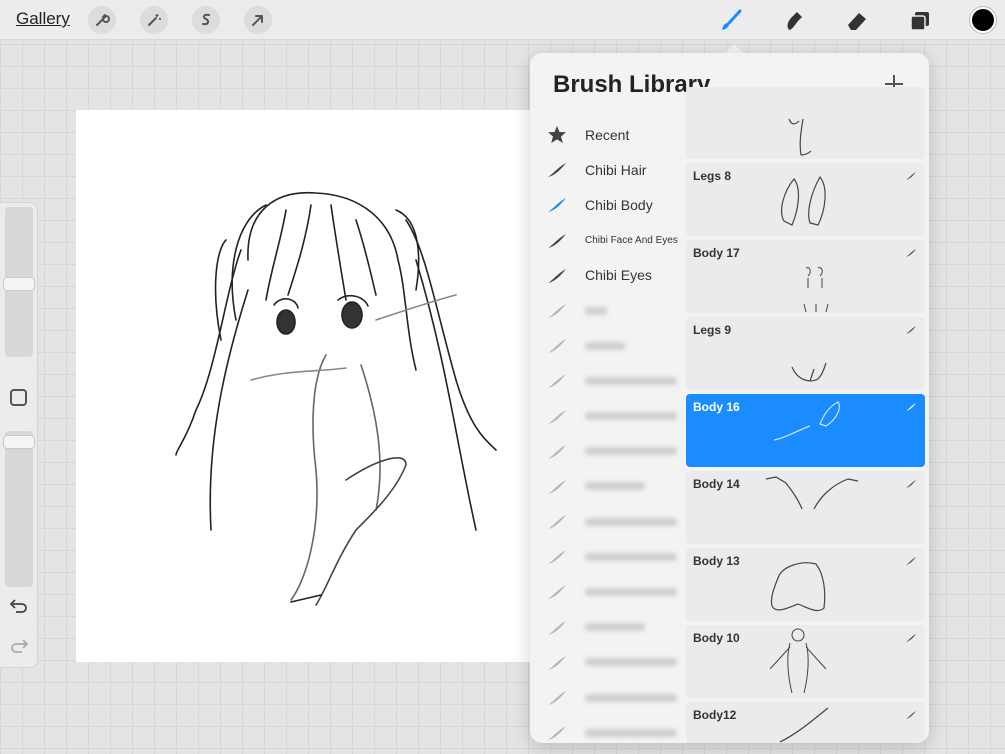  What do you see at coordinates (731, 21) in the screenshot?
I see `brush-icon` at bounding box center [731, 21].